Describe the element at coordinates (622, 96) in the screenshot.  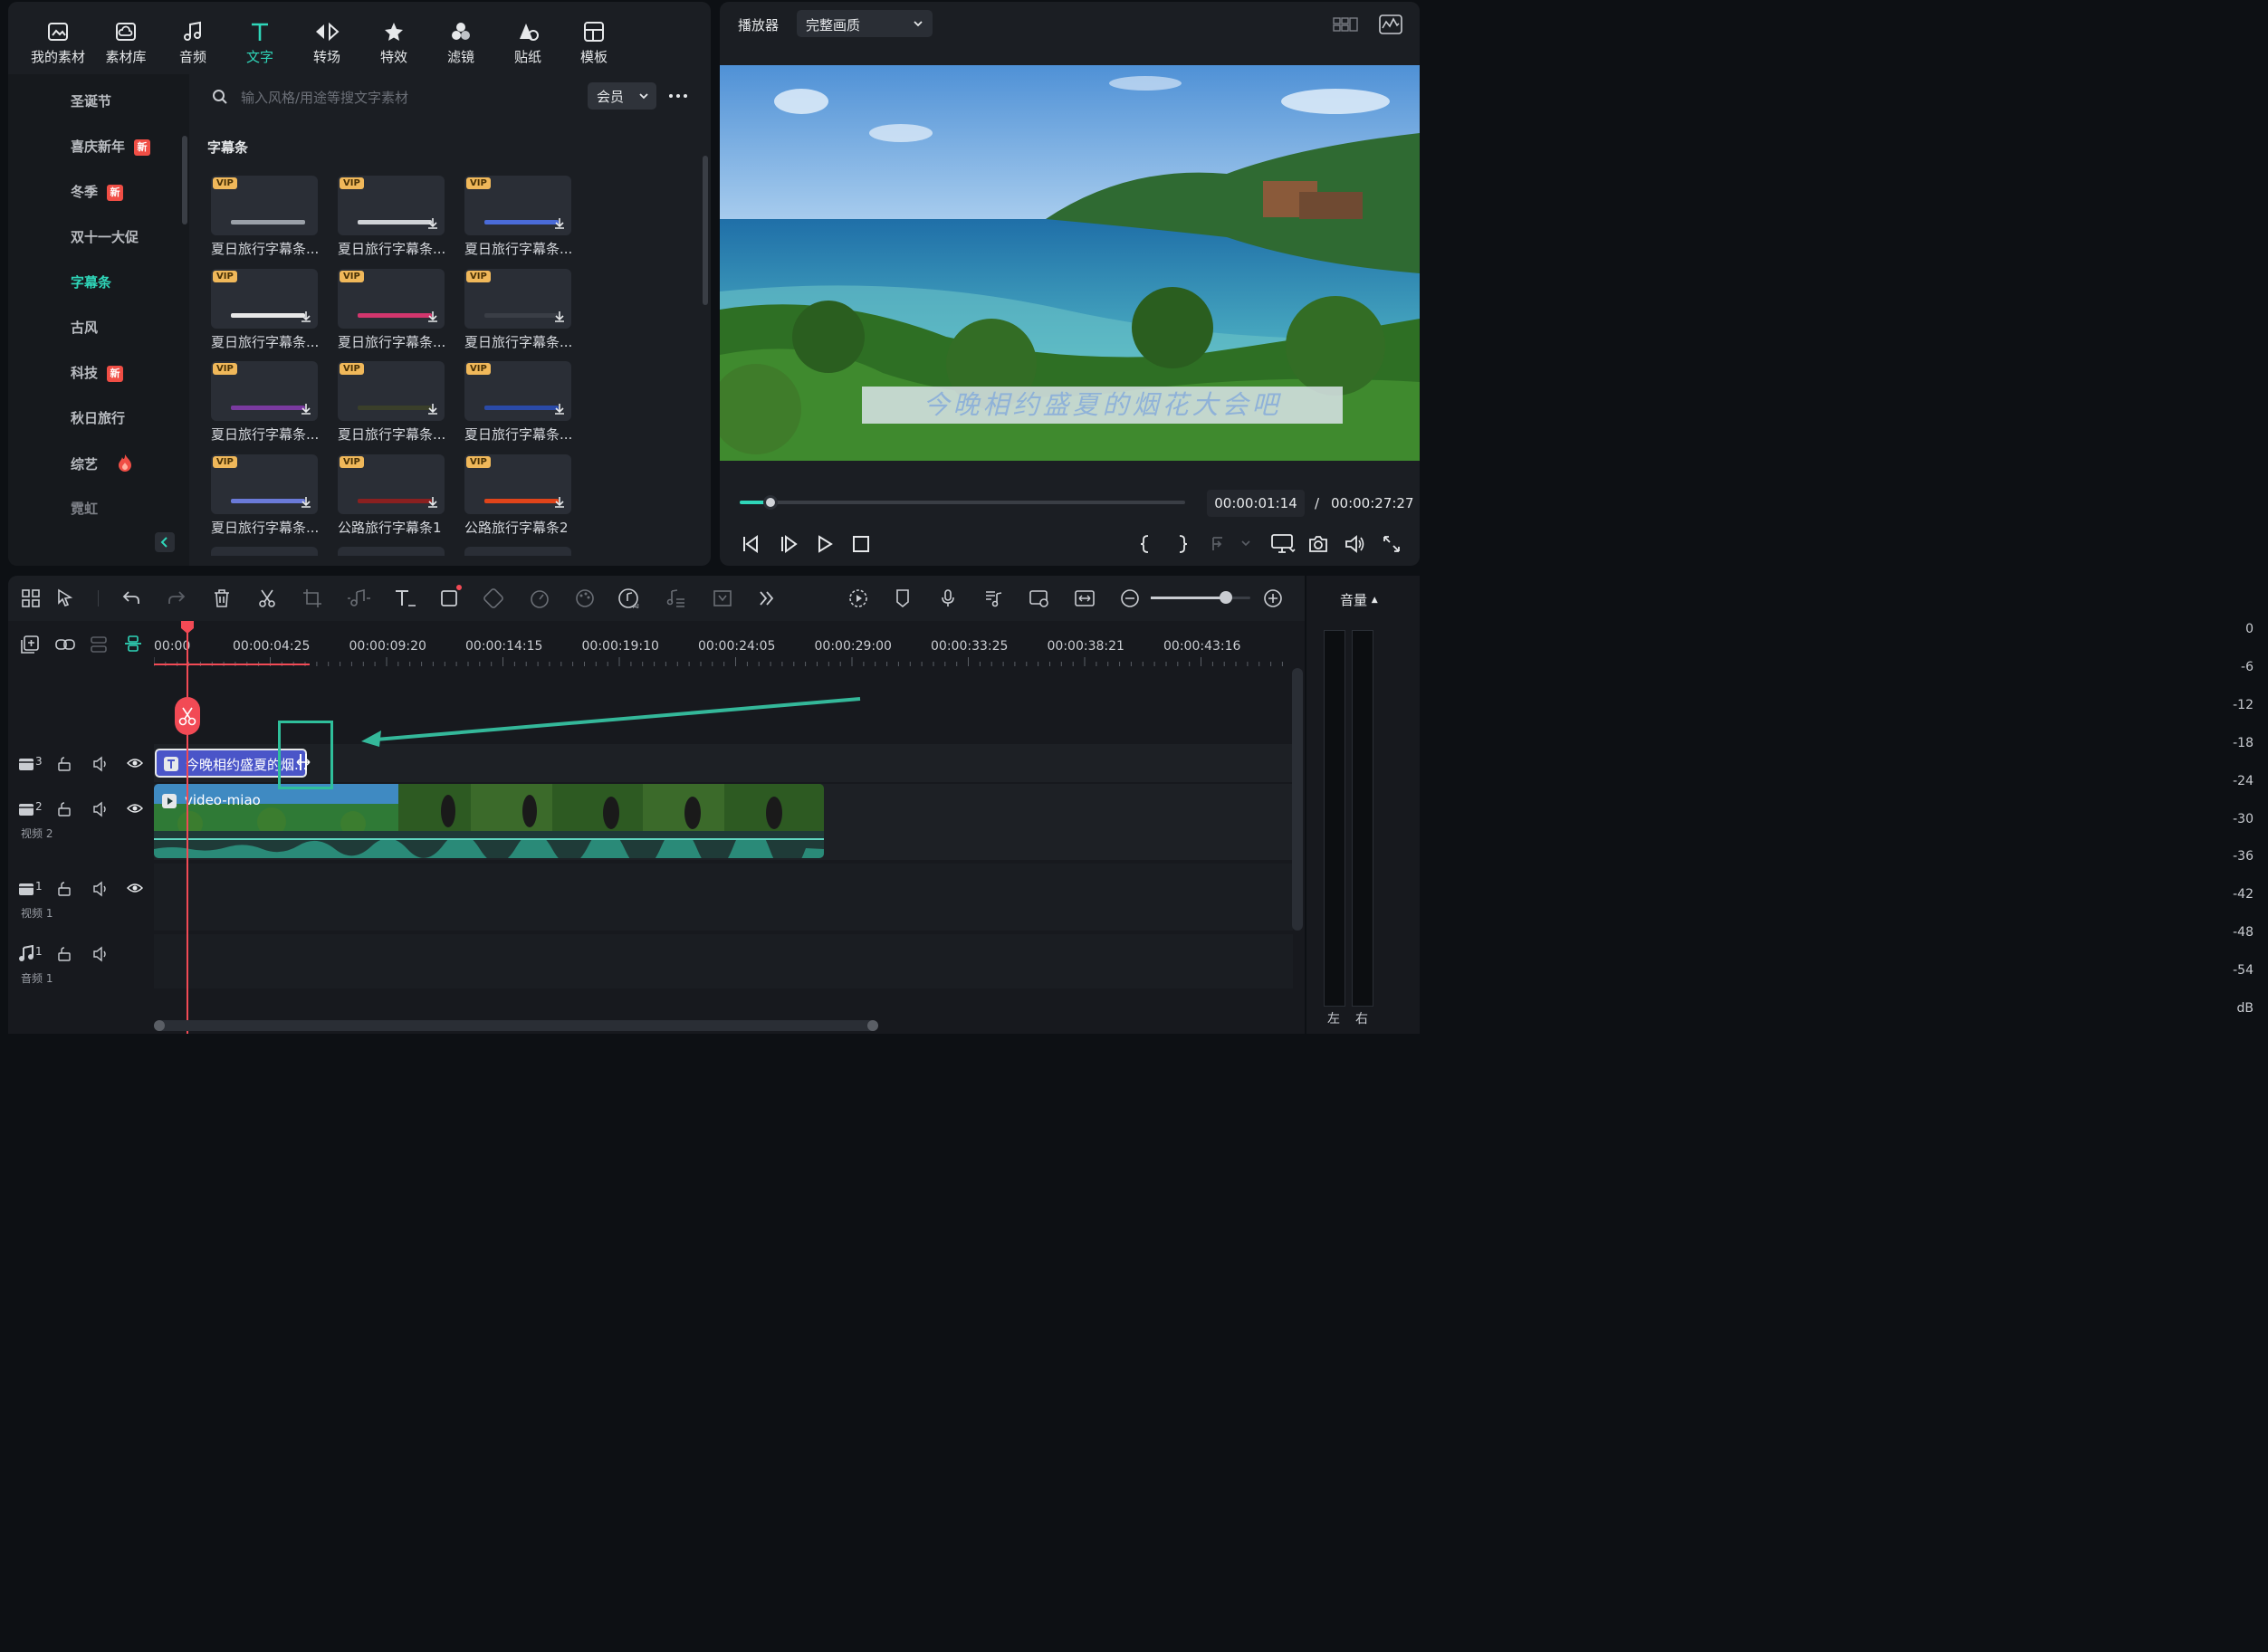
I see `member-filter-dropdown: 会员` at that location.